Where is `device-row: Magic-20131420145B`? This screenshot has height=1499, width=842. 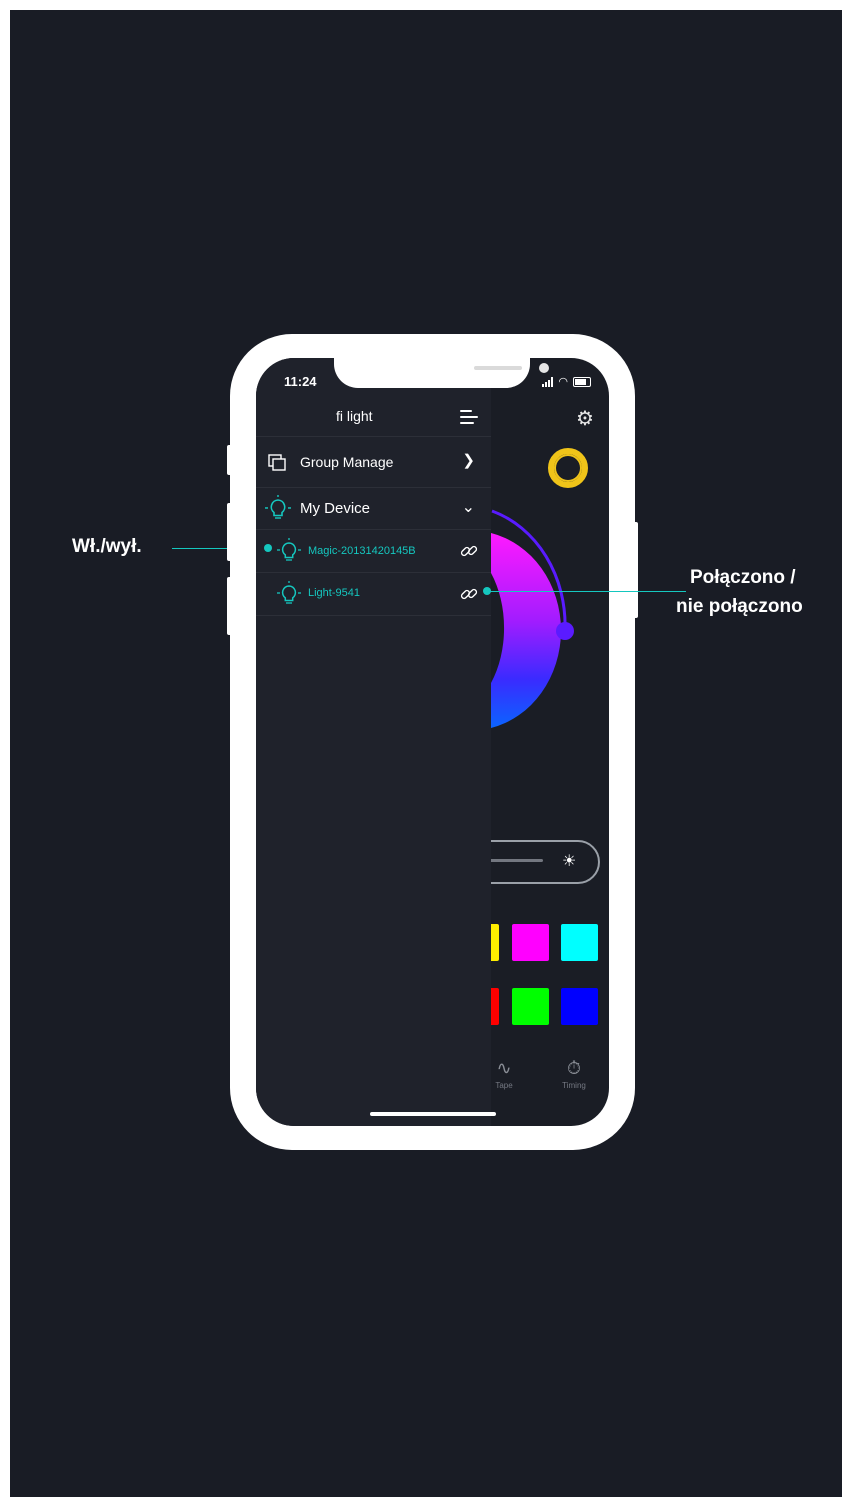 device-row: Magic-20131420145B is located at coordinates (373, 551).